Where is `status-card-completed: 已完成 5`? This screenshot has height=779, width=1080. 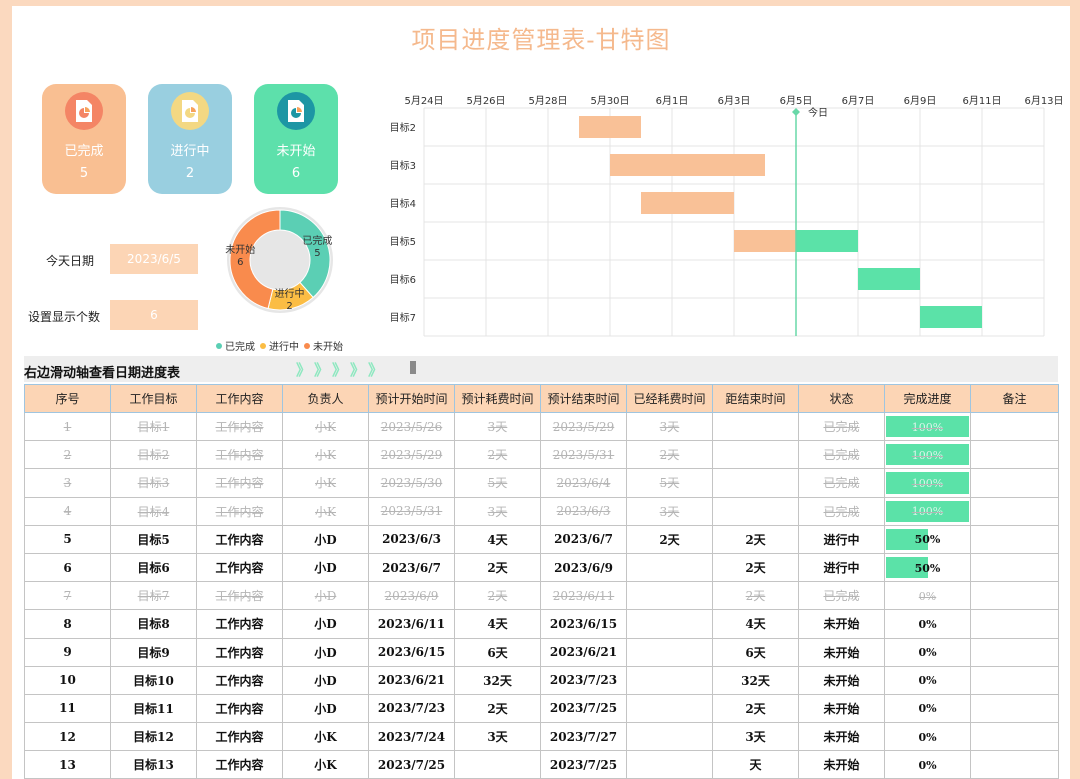 status-card-completed: 已完成 5 is located at coordinates (84, 139).